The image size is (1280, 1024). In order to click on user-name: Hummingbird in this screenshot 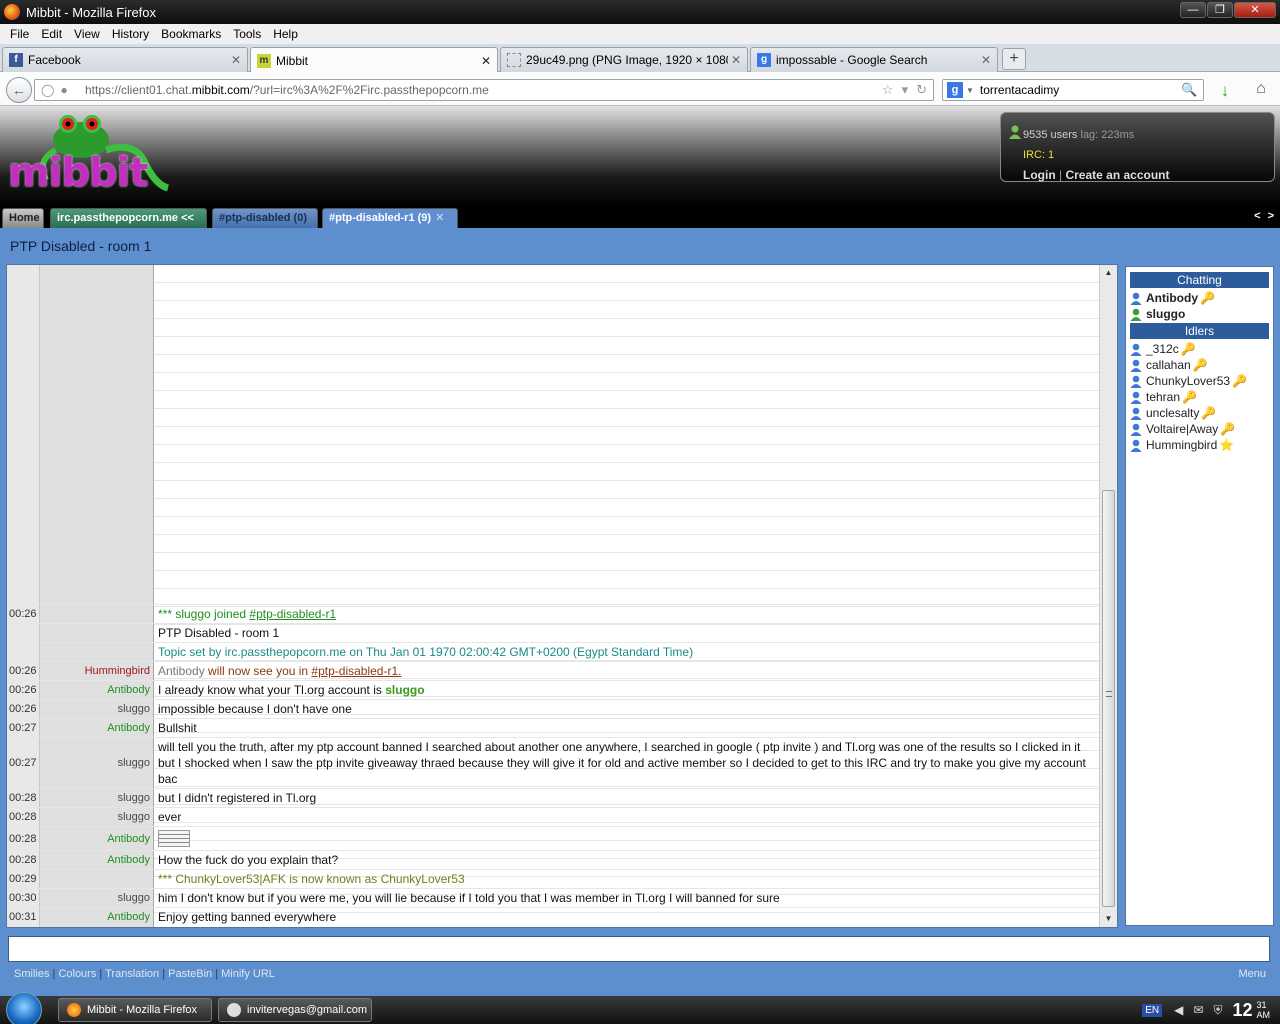, I will do `click(1182, 445)`.